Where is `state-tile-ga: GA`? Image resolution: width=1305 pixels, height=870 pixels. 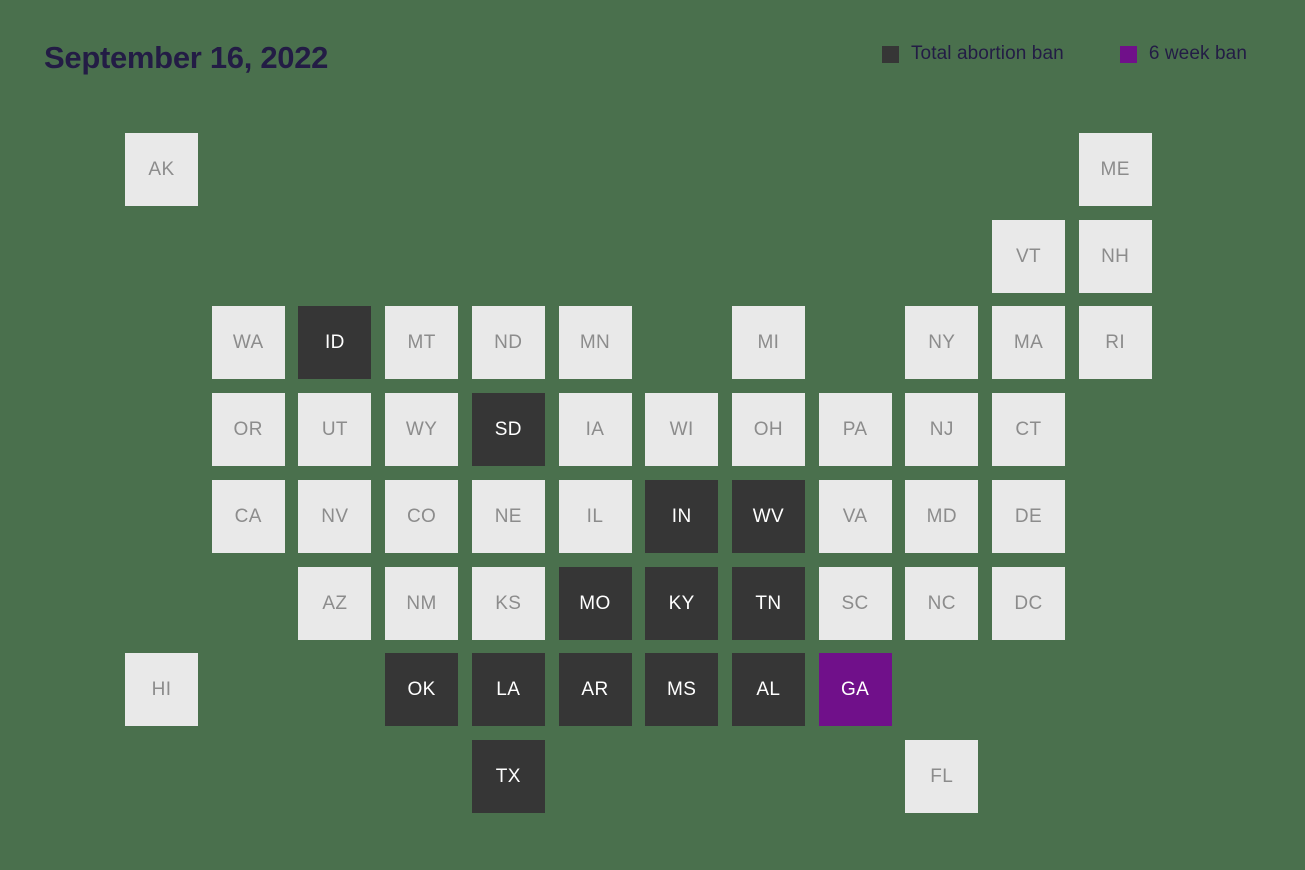 state-tile-ga: GA is located at coordinates (855, 690).